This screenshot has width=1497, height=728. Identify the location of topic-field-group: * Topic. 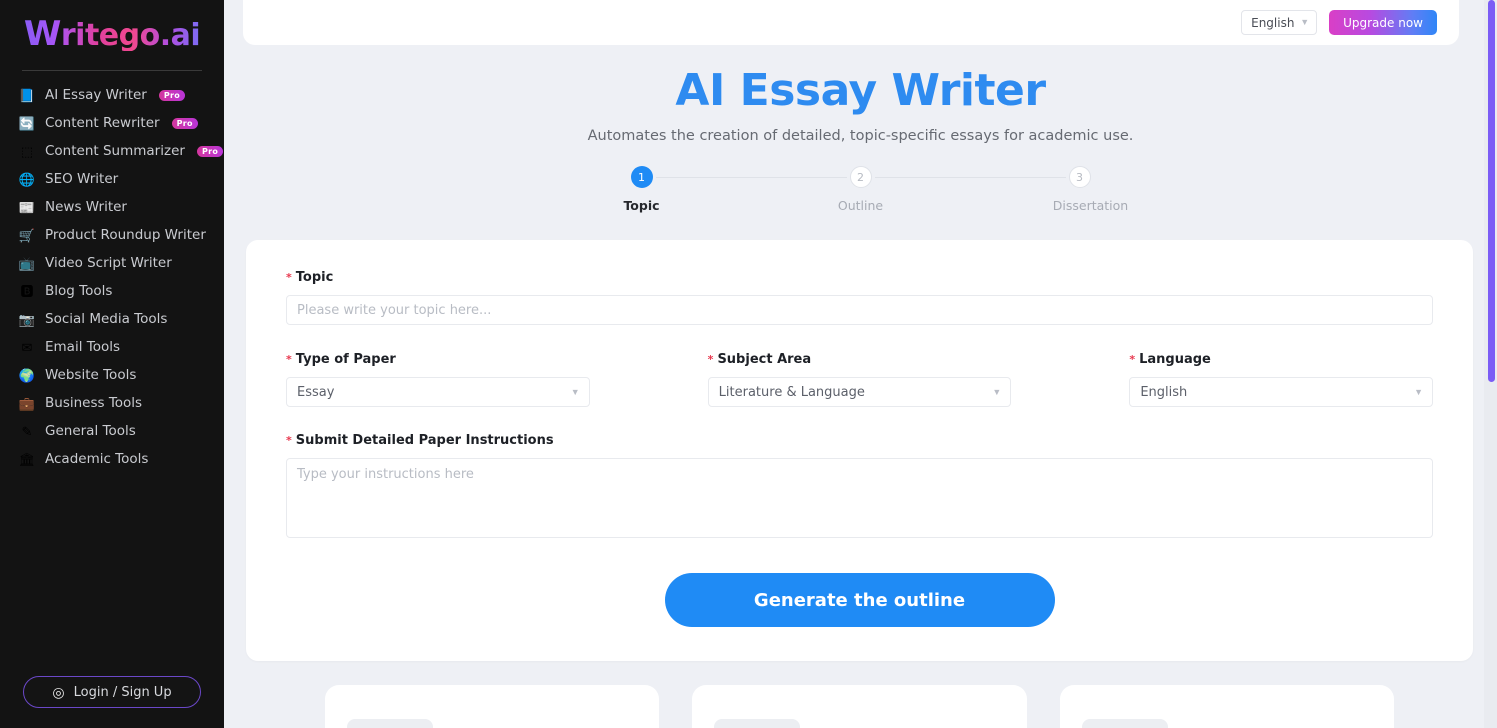
(859, 298).